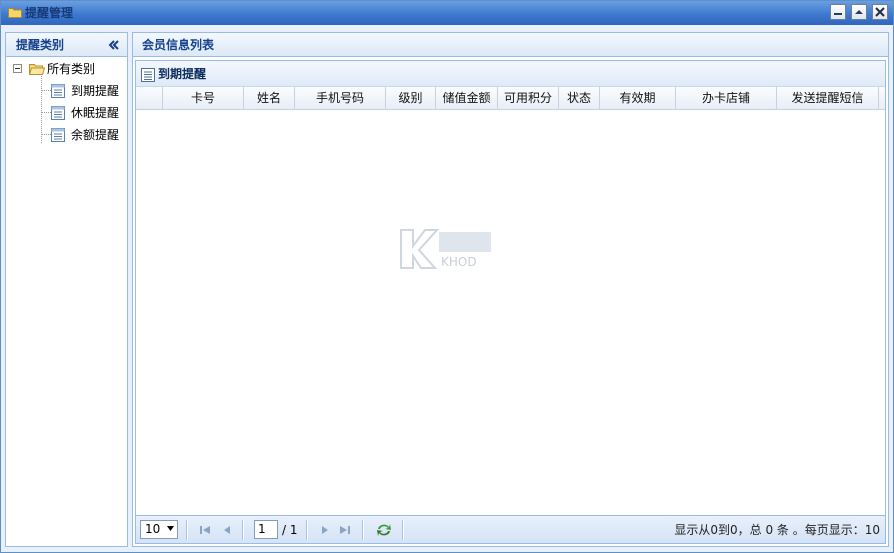 The image size is (894, 553). What do you see at coordinates (510, 529) in the screenshot?
I see `pagination-bar: 10 1 / 1 显示从0到0，总 0 条 。每页显示：10` at bounding box center [510, 529].